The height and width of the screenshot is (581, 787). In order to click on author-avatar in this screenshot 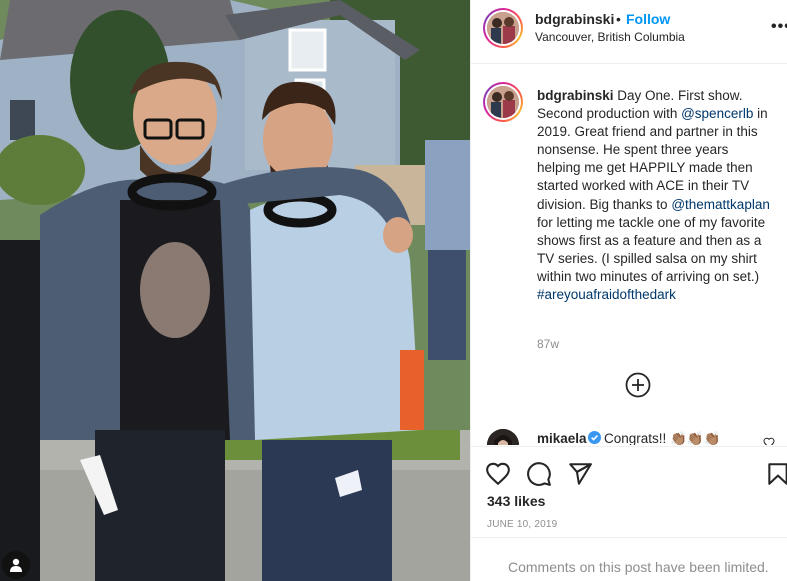, I will do `click(503, 28)`.